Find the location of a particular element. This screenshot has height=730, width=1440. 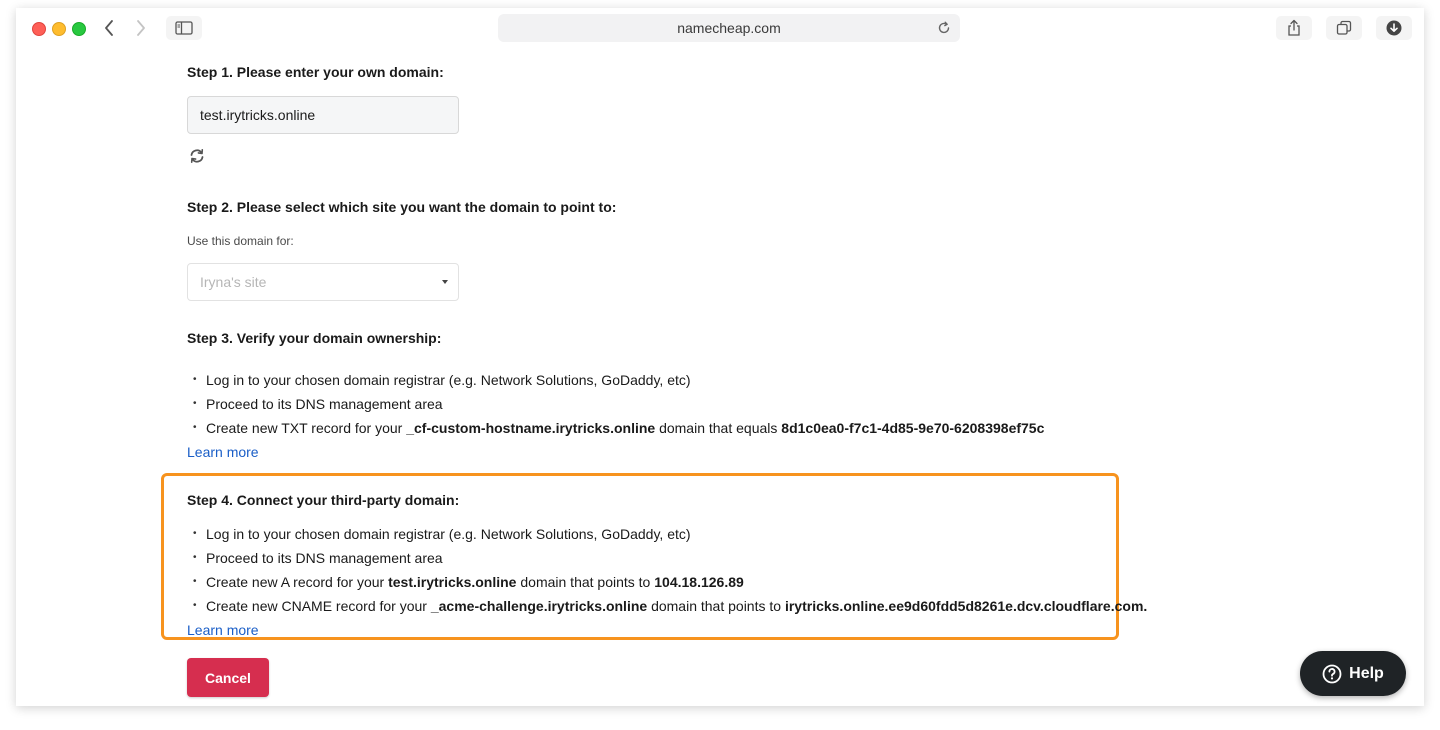

address-bar: namecheap.com is located at coordinates (729, 28).